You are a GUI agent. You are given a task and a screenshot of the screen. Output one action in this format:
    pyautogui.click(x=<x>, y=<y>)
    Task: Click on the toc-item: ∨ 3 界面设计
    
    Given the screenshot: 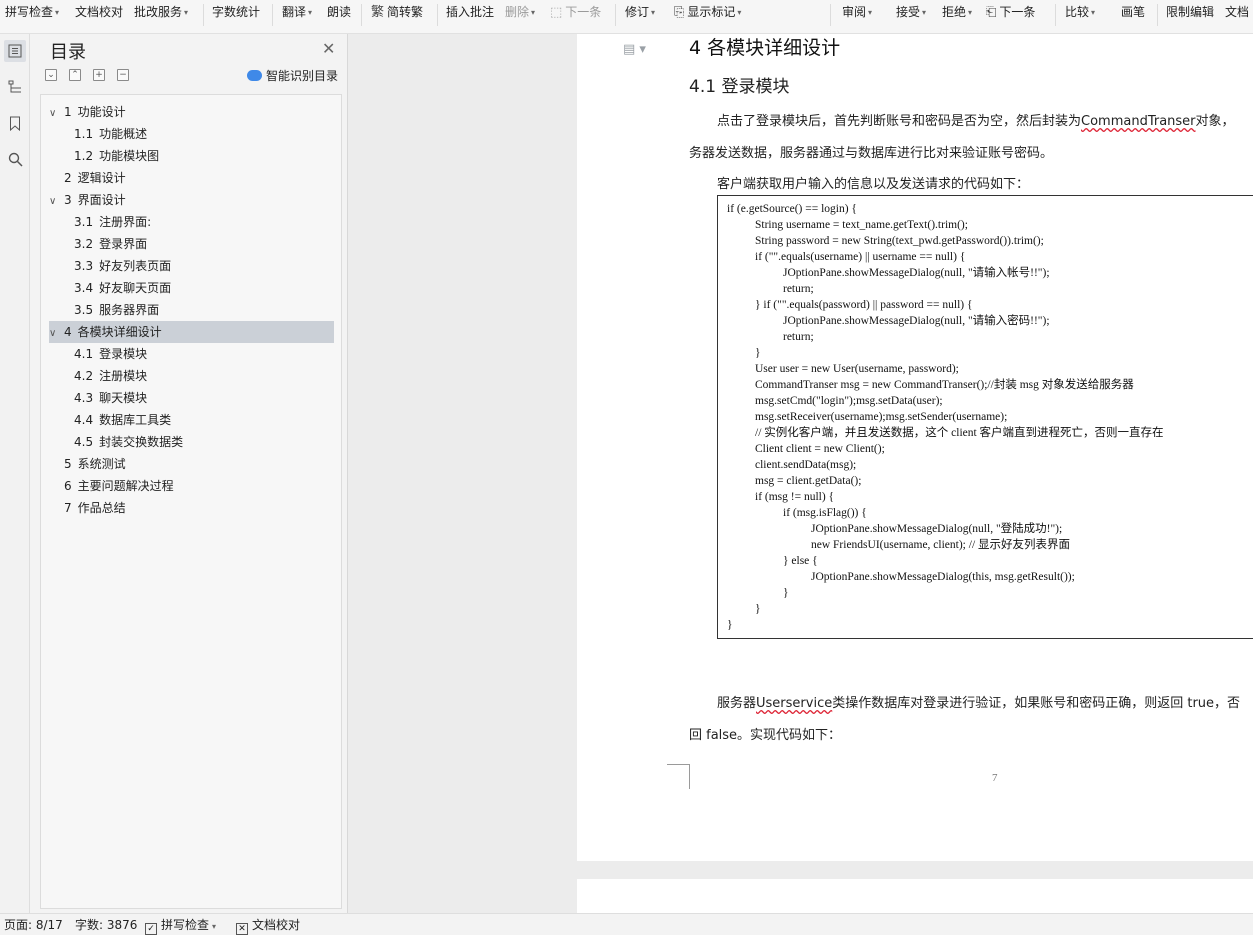 What is the action you would take?
    pyautogui.click(x=191, y=200)
    